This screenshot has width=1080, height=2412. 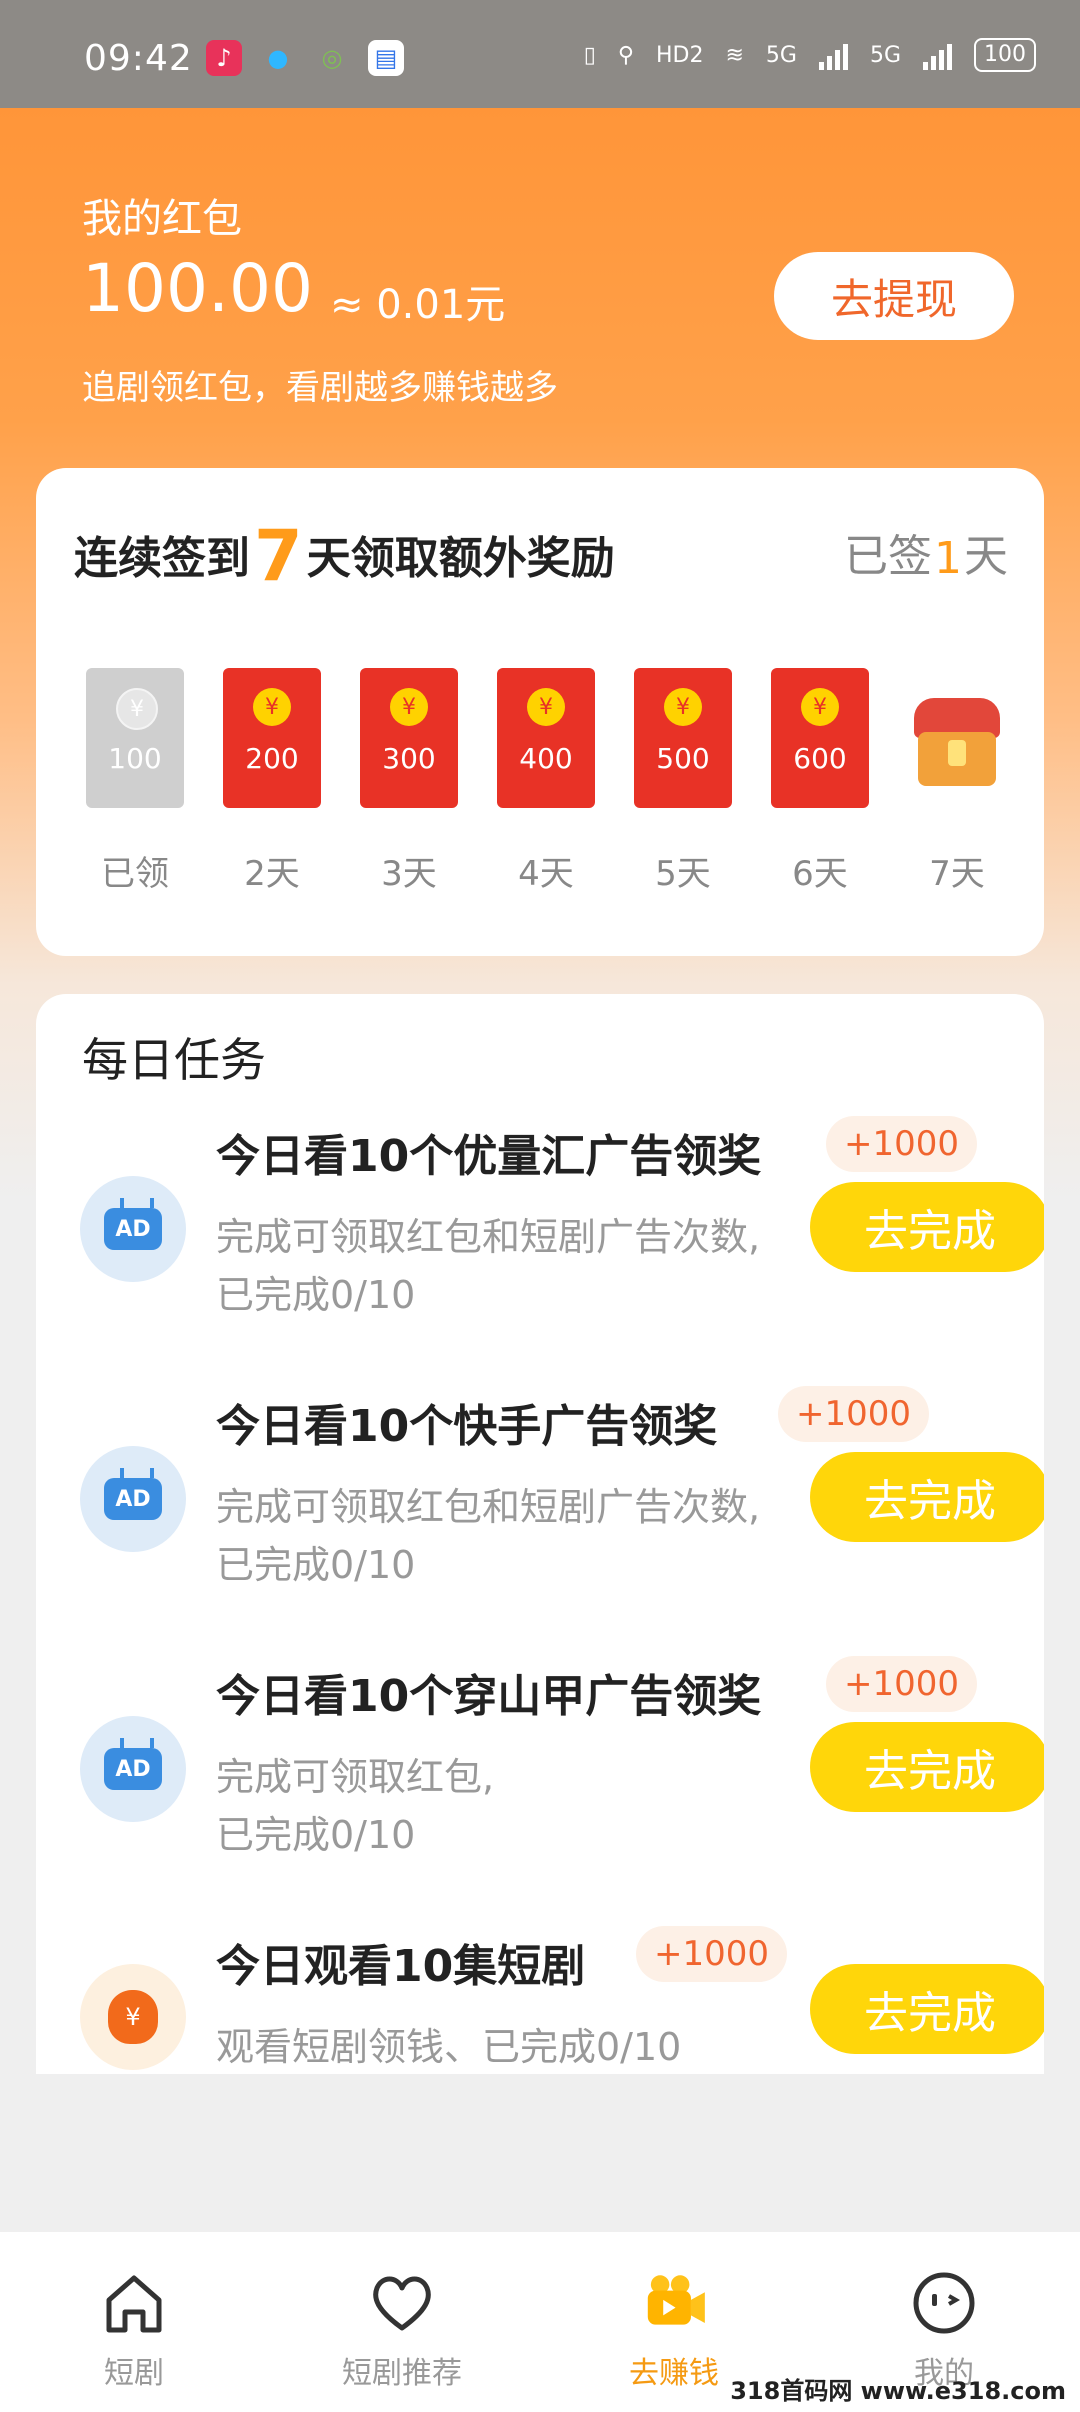 What do you see at coordinates (540, 54) in the screenshot?
I see `status-bar: 09:42 ♪ ● ◎ ▤ ▯ ⚲ HD2 ≋ 5G 5G 100` at bounding box center [540, 54].